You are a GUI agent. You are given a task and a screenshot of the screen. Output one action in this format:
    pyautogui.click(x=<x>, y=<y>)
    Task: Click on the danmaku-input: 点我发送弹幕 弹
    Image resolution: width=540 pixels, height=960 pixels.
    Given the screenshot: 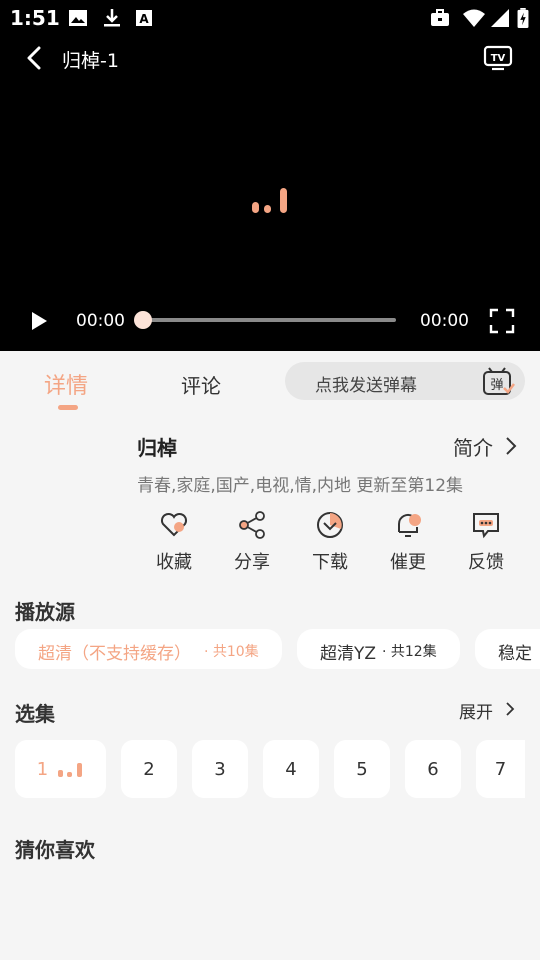 What is the action you would take?
    pyautogui.click(x=405, y=381)
    